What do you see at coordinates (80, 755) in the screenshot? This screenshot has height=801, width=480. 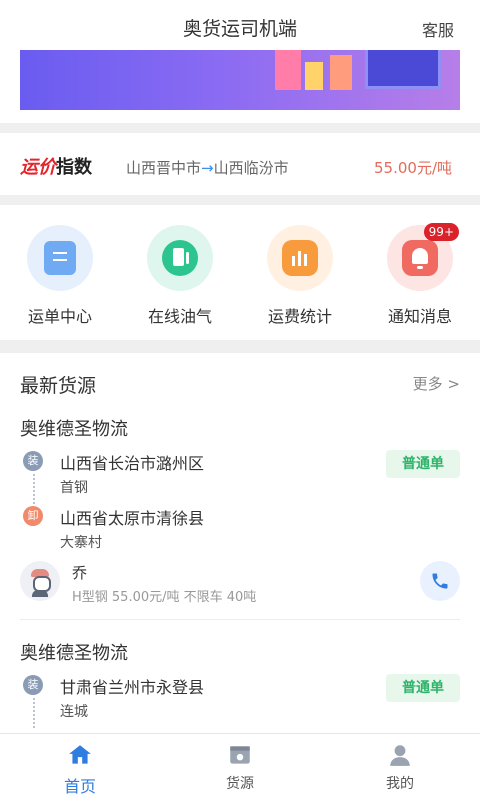 I see `home-icon` at bounding box center [80, 755].